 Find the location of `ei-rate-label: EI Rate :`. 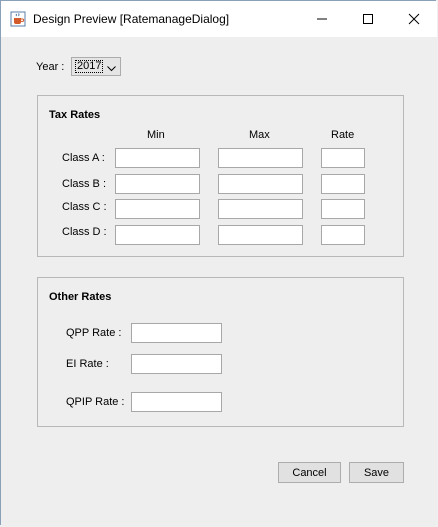

ei-rate-label: EI Rate : is located at coordinates (87, 364).